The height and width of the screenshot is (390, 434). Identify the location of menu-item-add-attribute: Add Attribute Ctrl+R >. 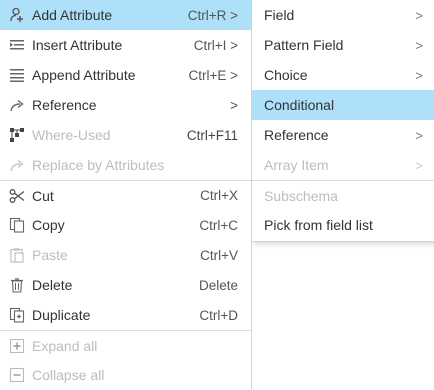
(125, 15).